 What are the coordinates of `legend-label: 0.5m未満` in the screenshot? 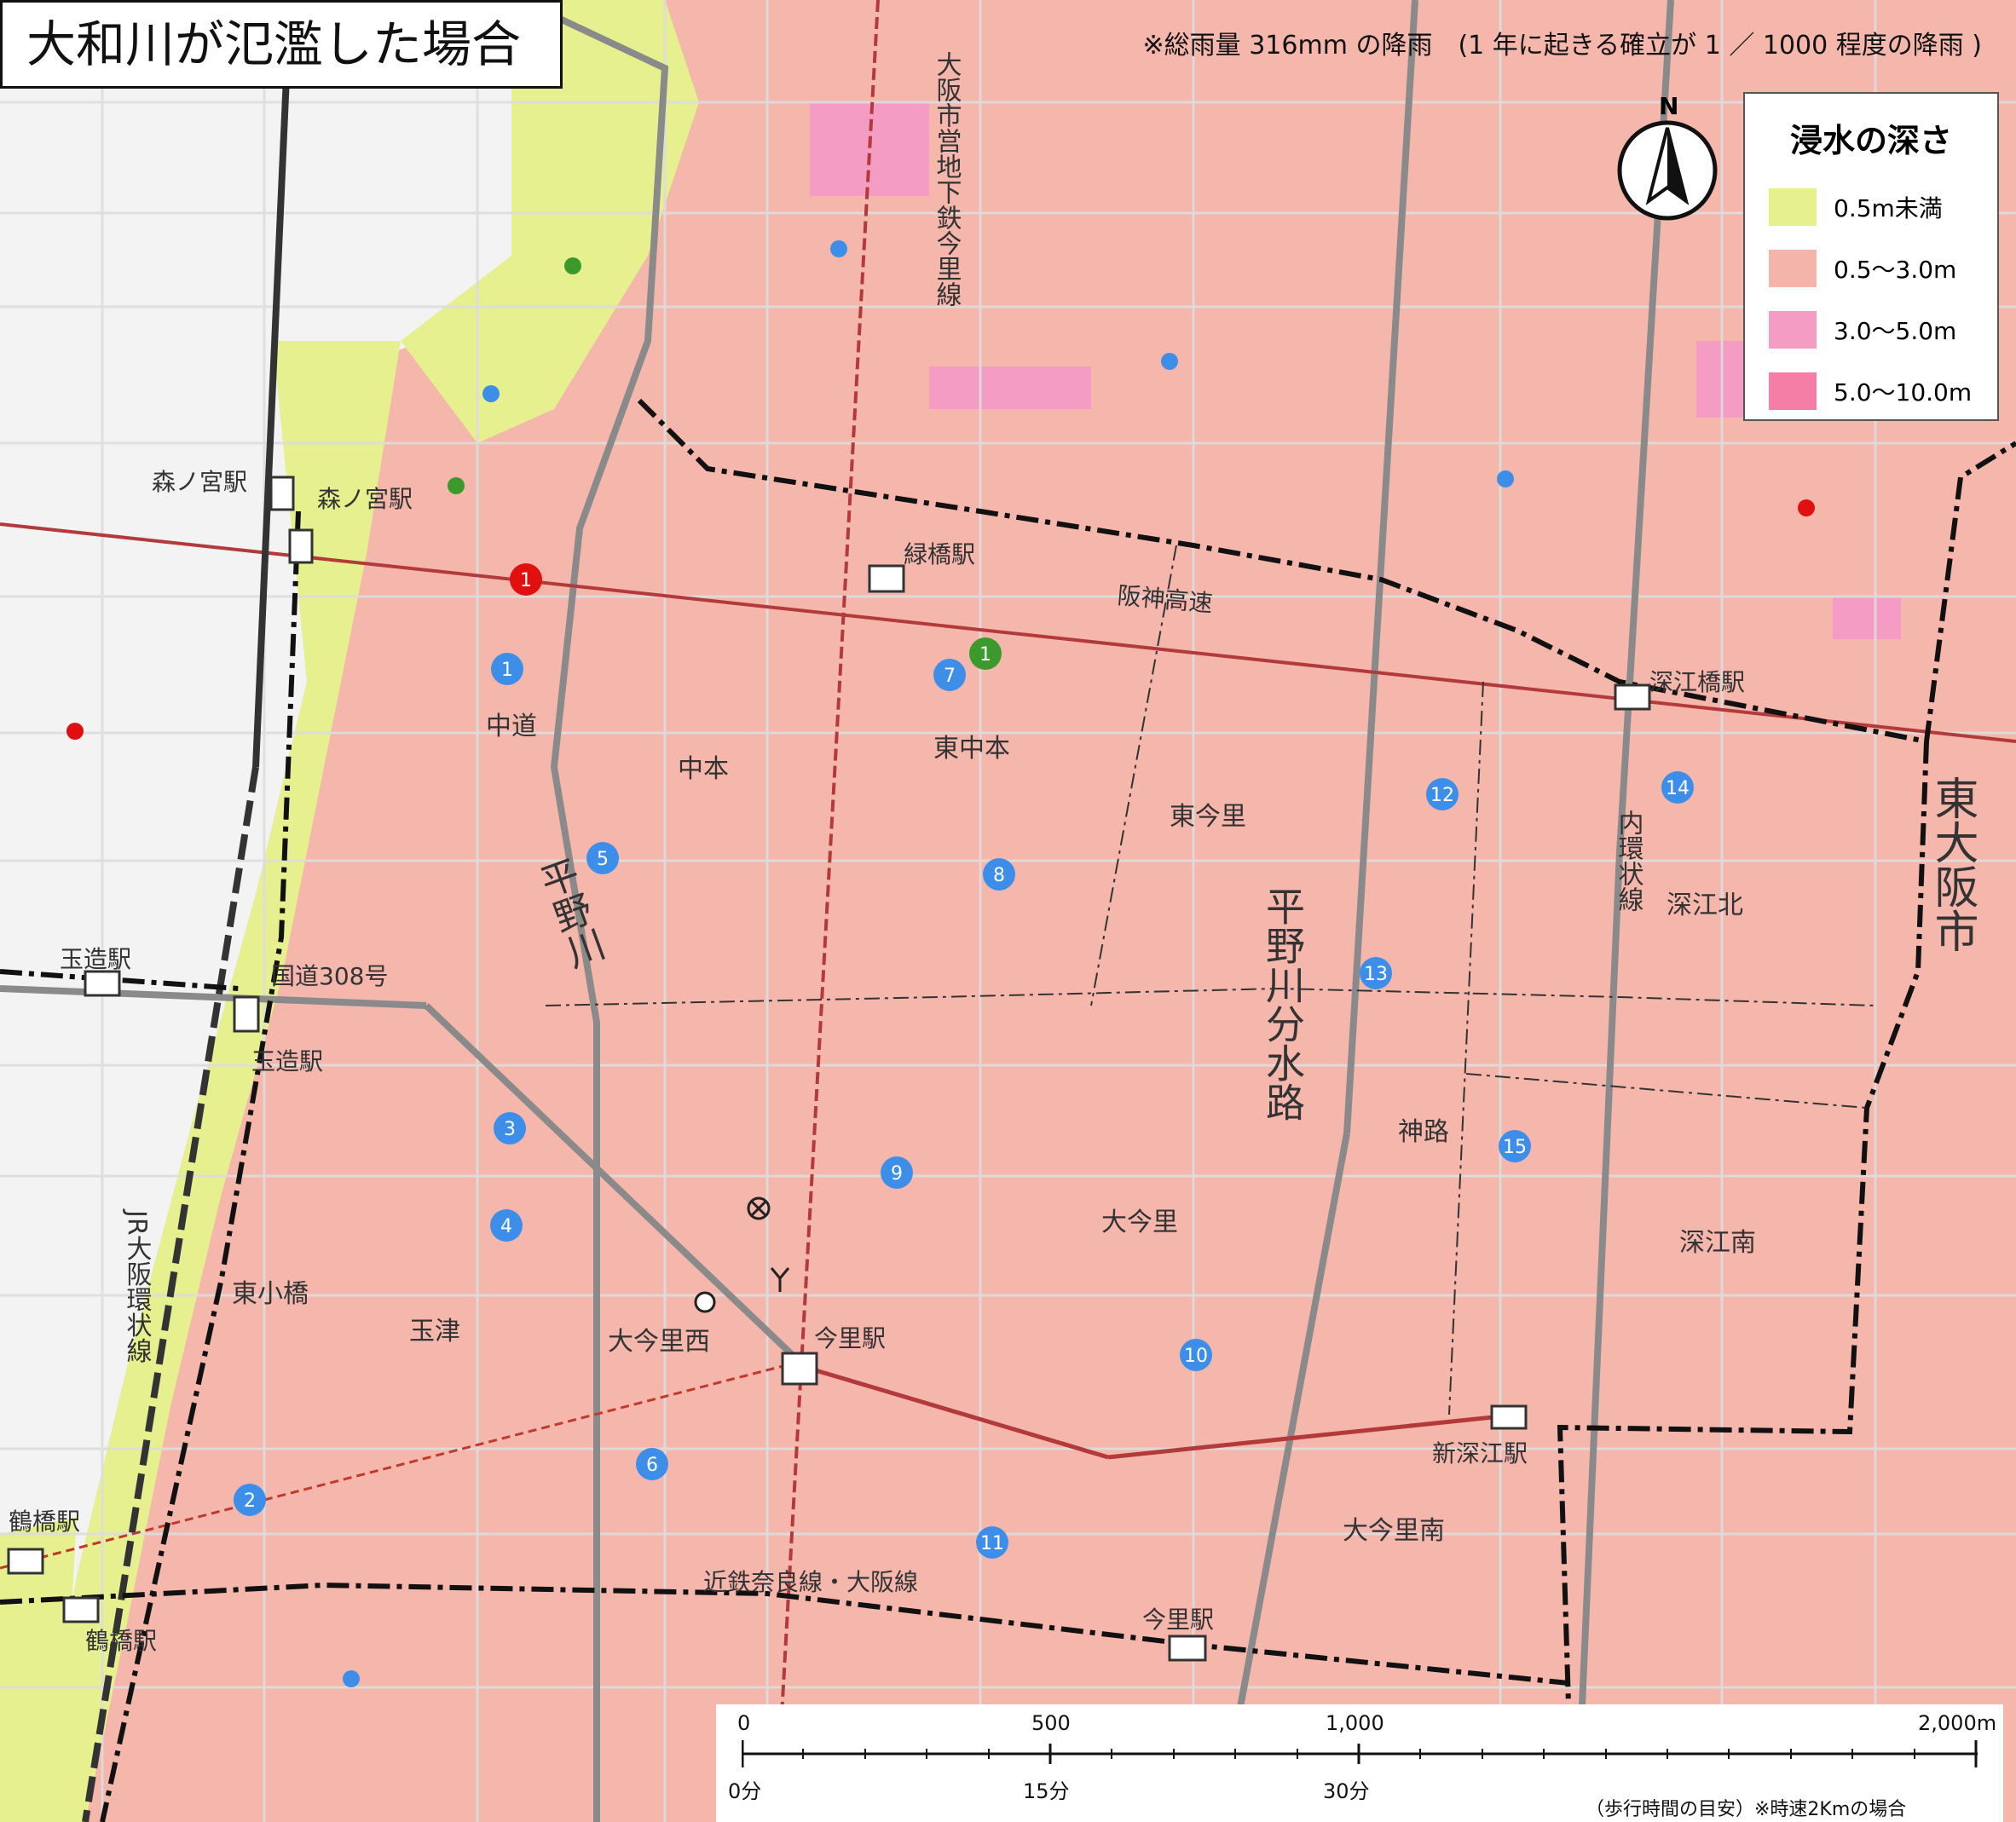 It's located at (1888, 208).